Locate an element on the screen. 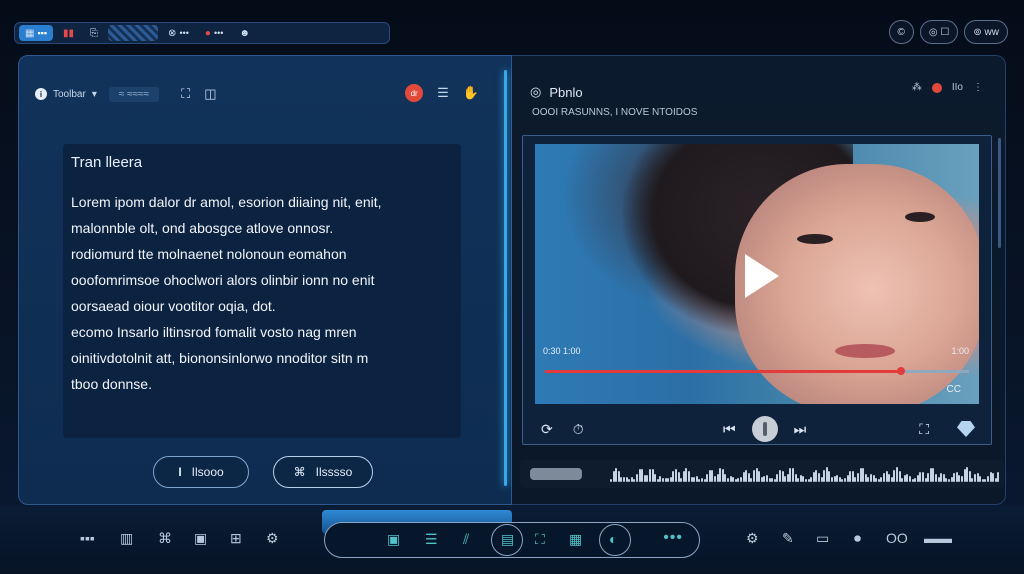 This screenshot has height=574, width=1024. expand-icon: ⛶ is located at coordinates (185, 94).